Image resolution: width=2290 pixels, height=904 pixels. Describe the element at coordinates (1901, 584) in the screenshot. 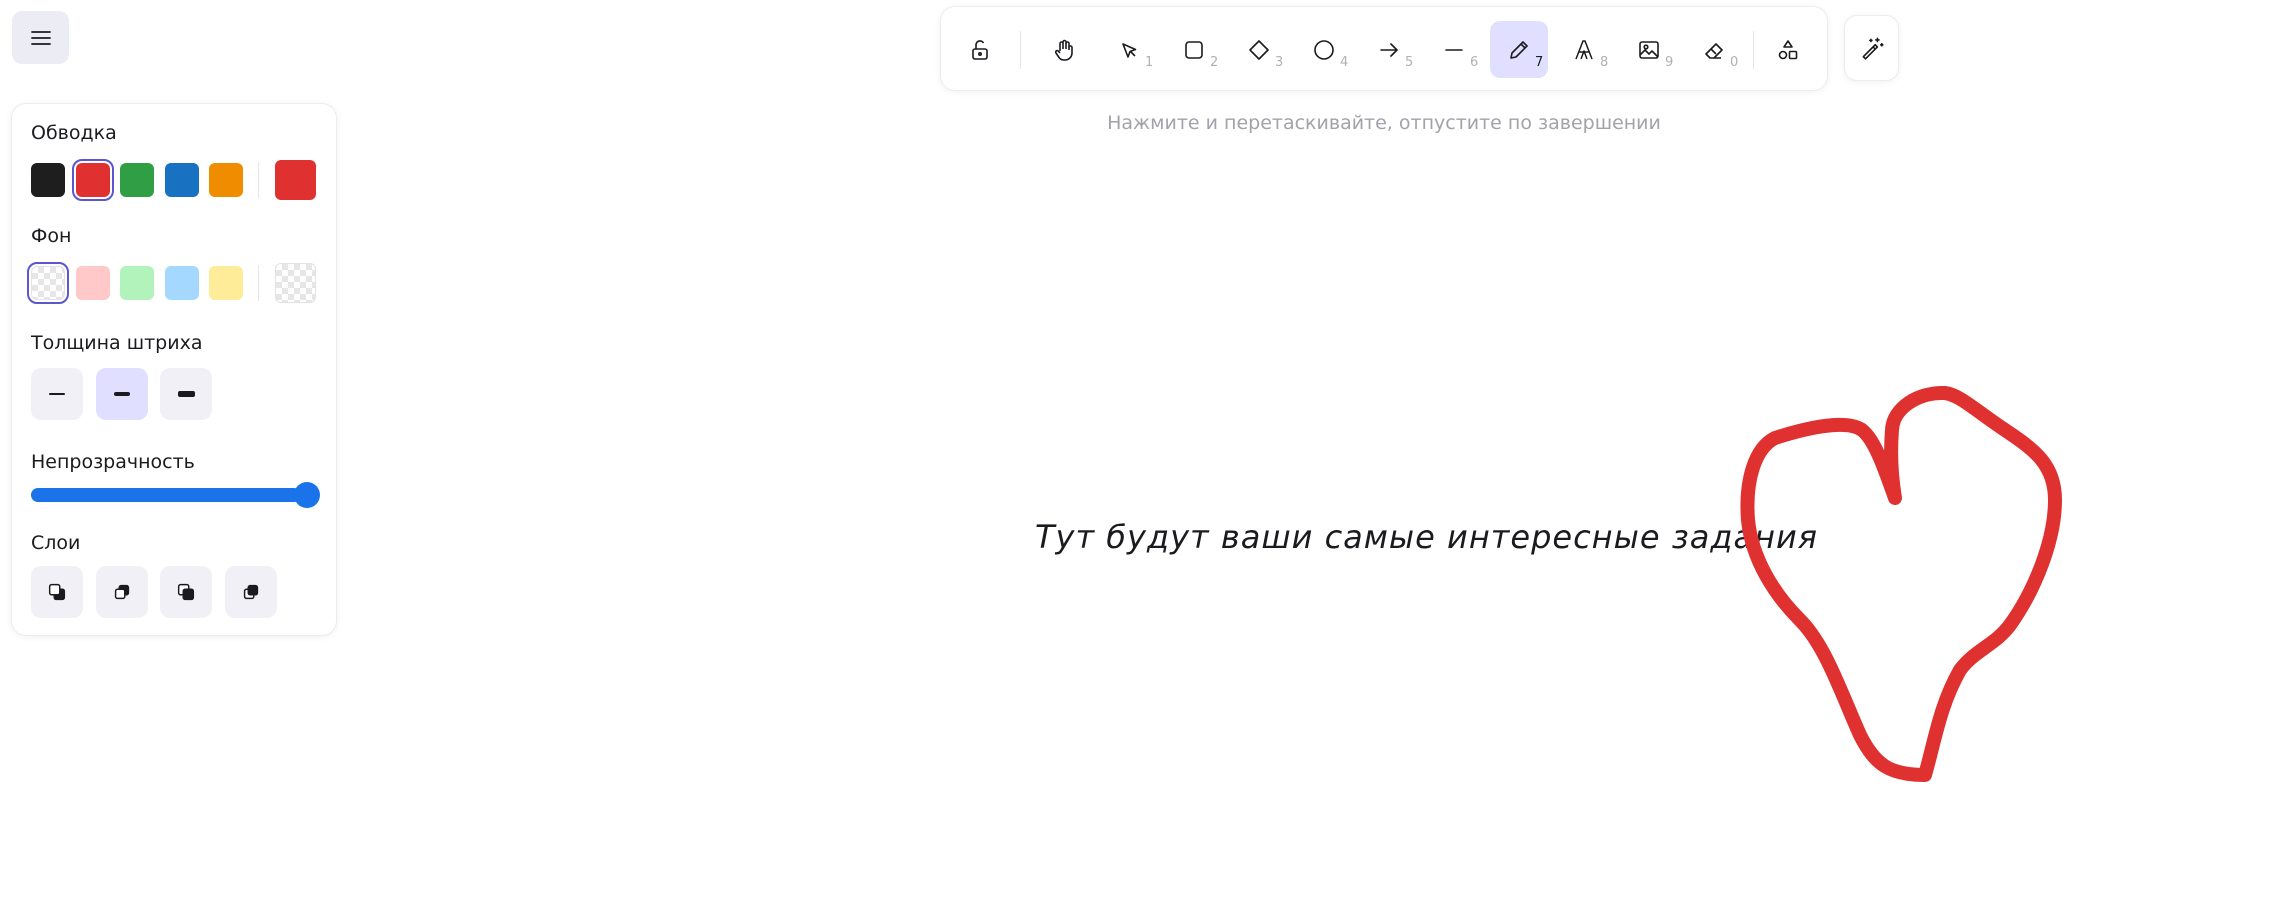

I see `heart-stroke` at that location.